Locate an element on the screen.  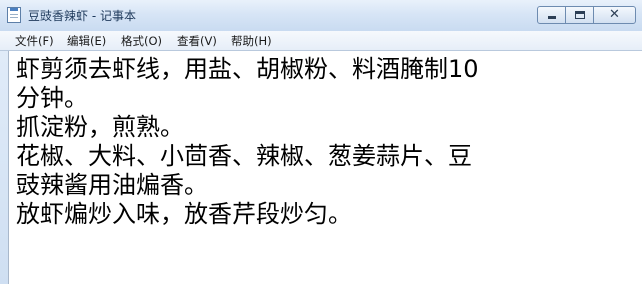
close-icon: ✕ is located at coordinates (614, 14).